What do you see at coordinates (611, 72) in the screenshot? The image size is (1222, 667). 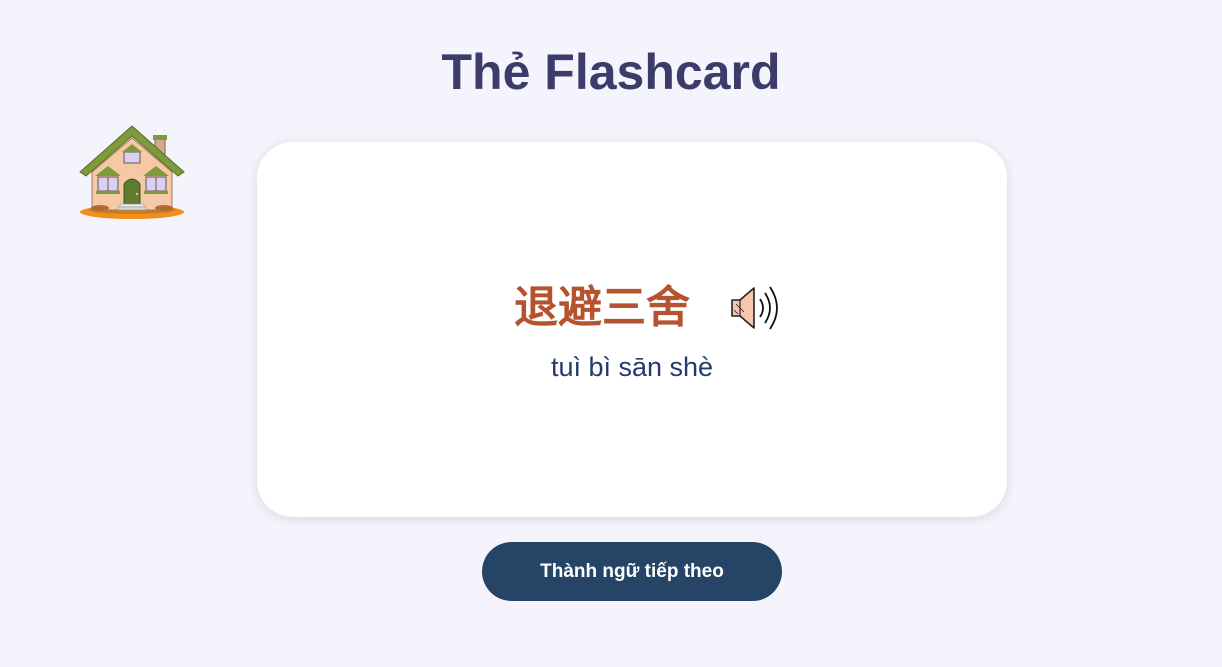 I see `page-title: Thẻ Flashcard` at bounding box center [611, 72].